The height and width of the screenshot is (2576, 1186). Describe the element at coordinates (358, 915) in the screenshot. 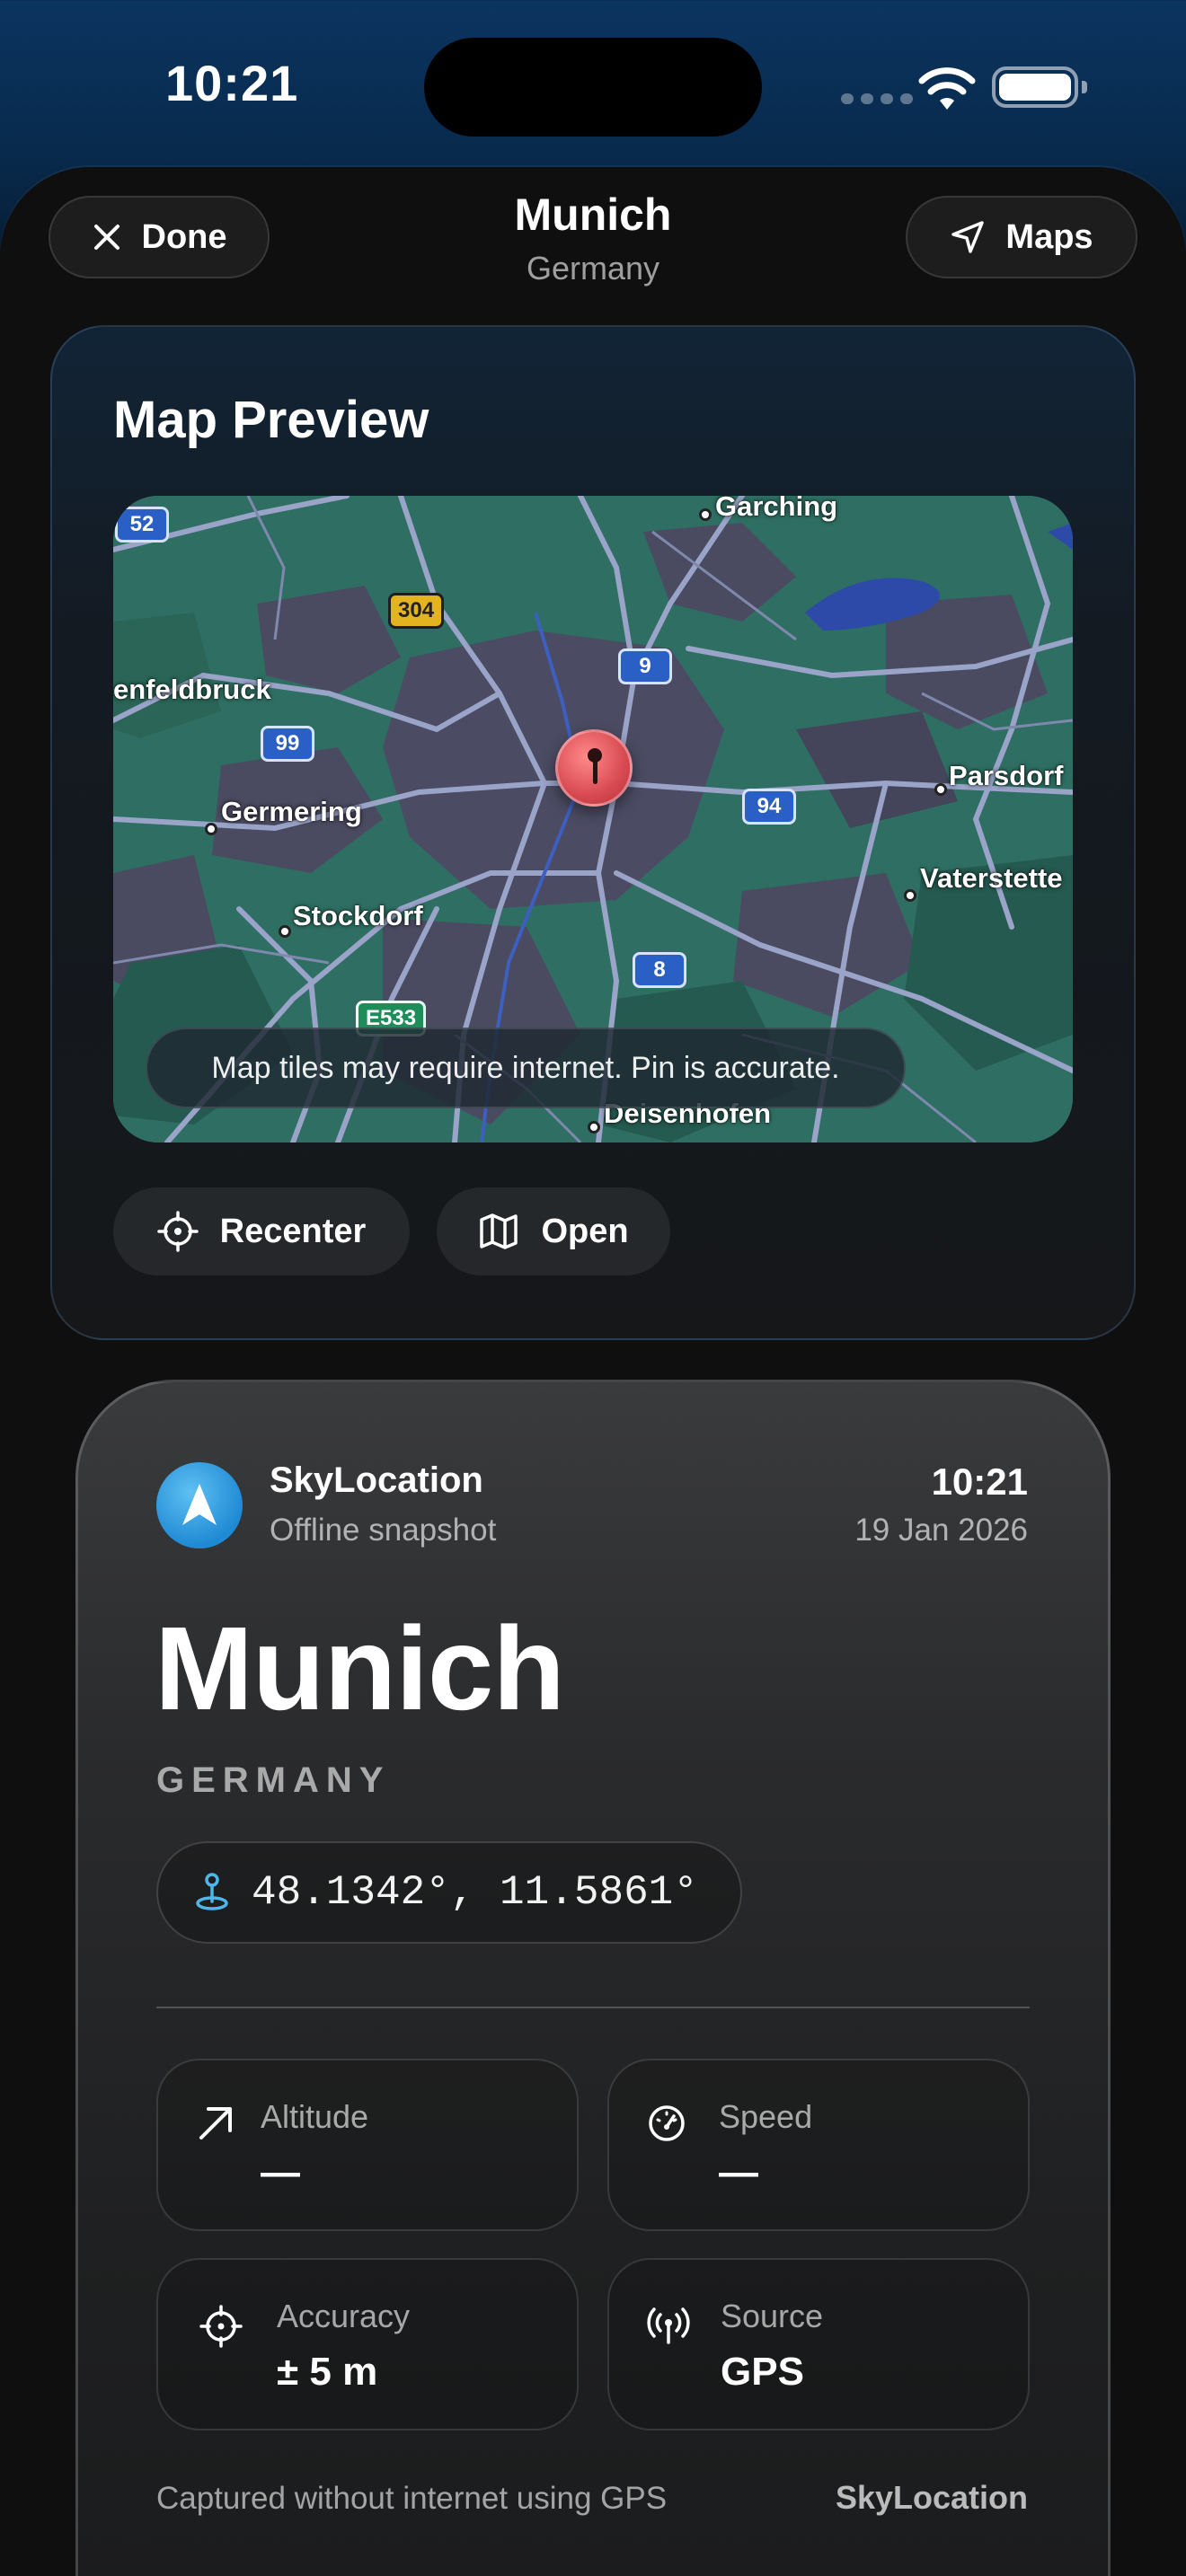

I see `place-label-stockdorf: Stockdorf` at that location.